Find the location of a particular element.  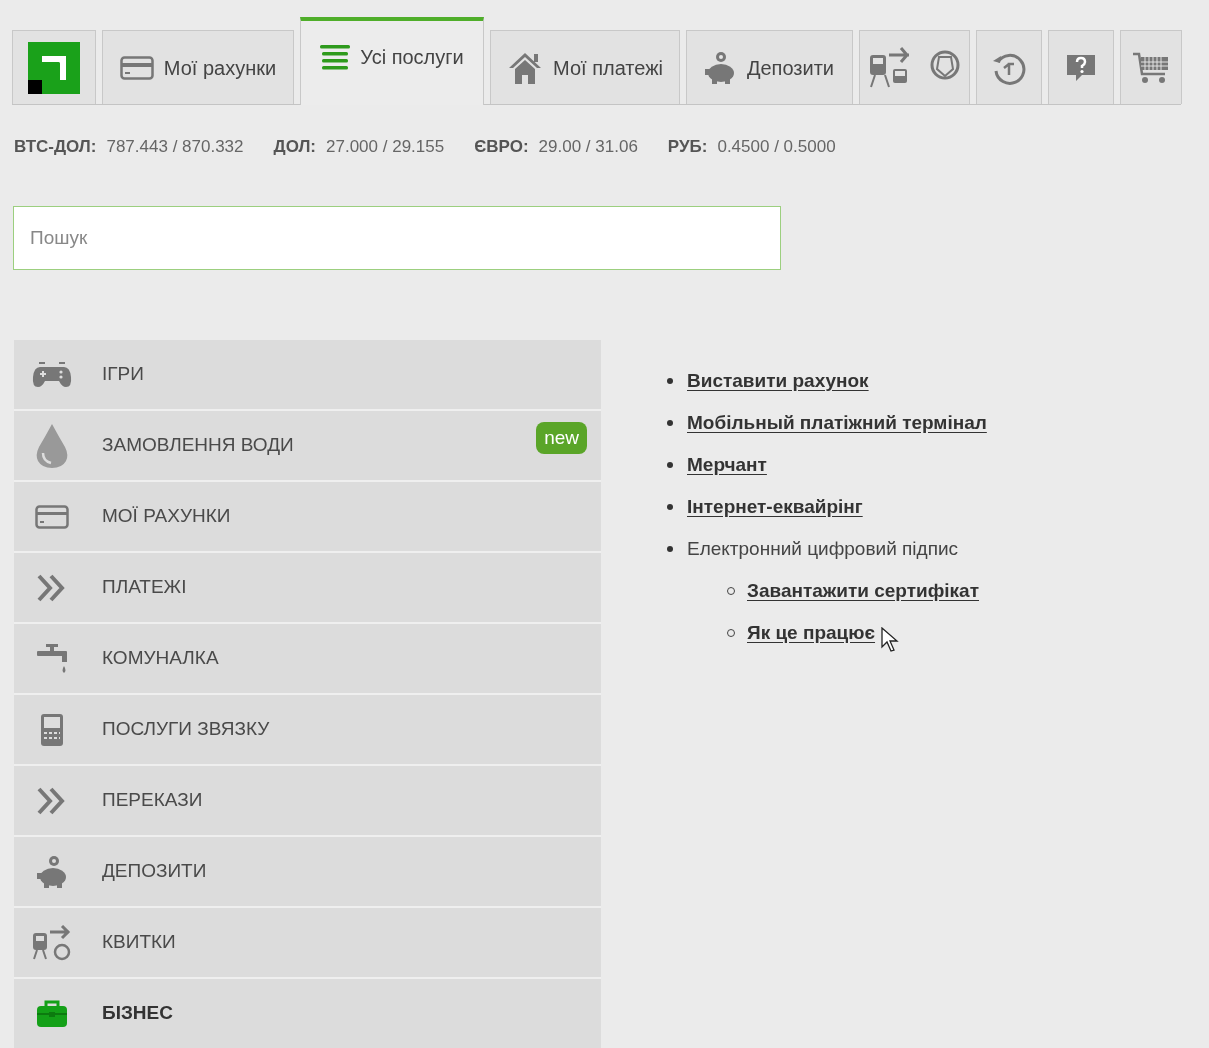

menu-item: ПЕРЕКАЗИ is located at coordinates (307, 801).